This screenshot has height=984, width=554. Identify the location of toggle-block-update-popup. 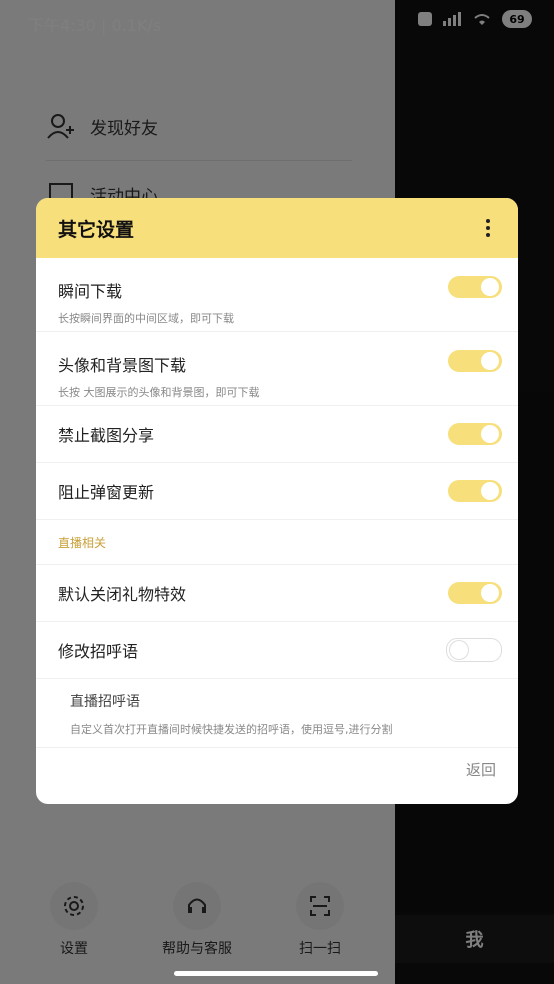
(475, 491).